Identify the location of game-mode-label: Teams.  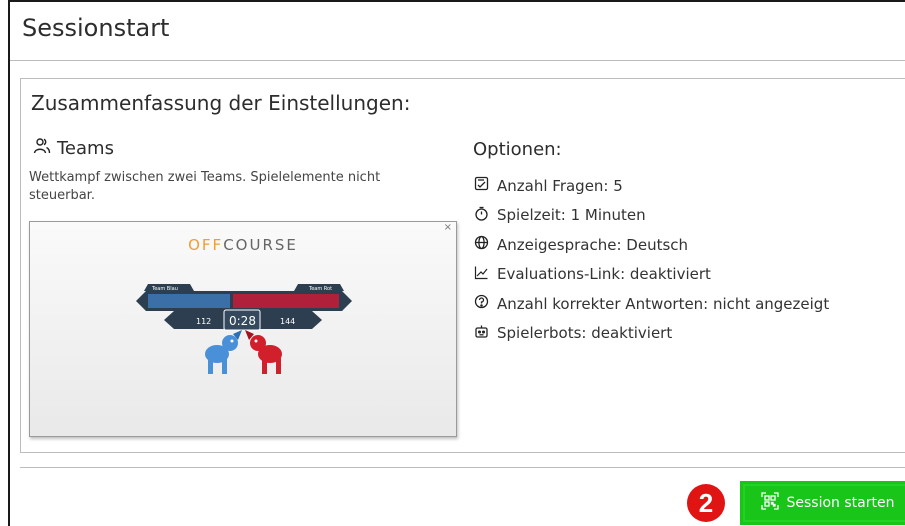
(85, 148).